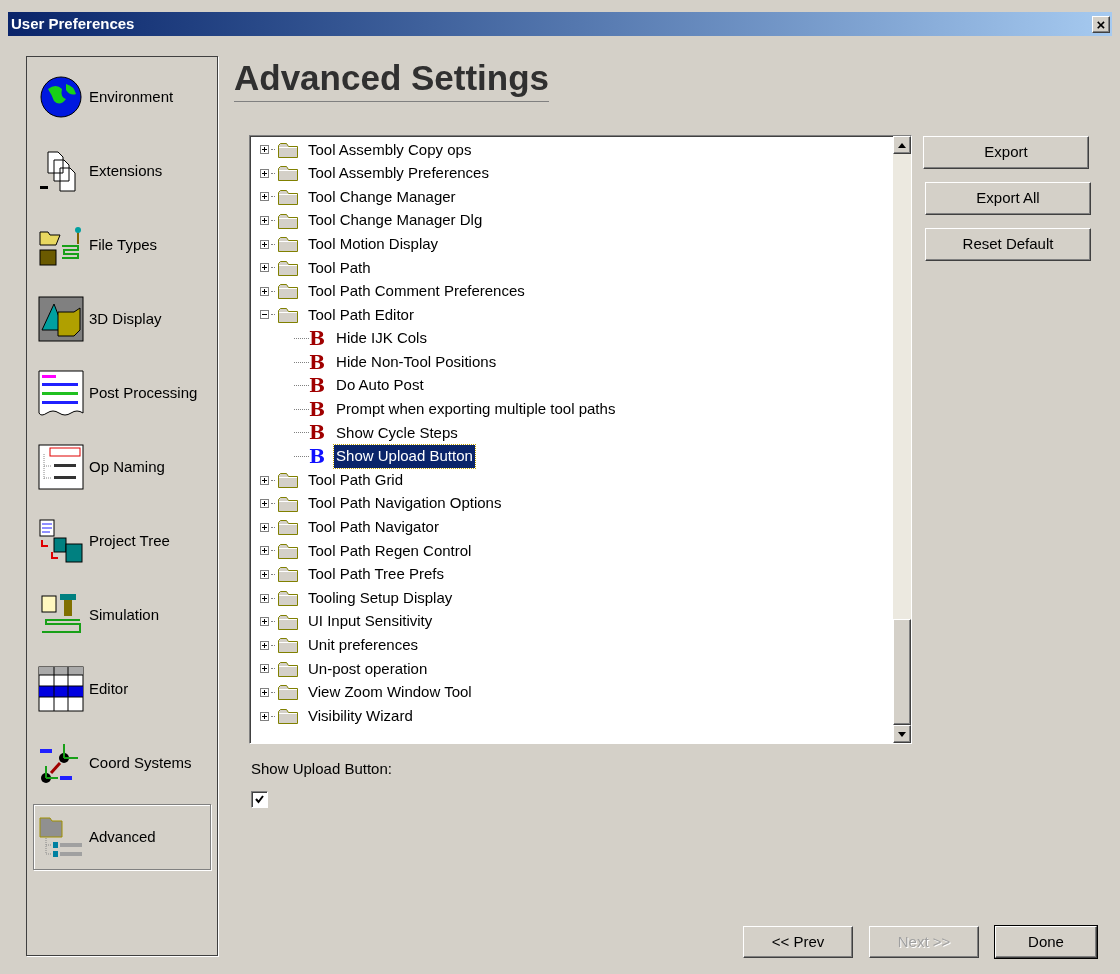 This screenshot has height=974, width=1120. Describe the element at coordinates (61, 319) in the screenshot. I see `shapes-icon` at that location.